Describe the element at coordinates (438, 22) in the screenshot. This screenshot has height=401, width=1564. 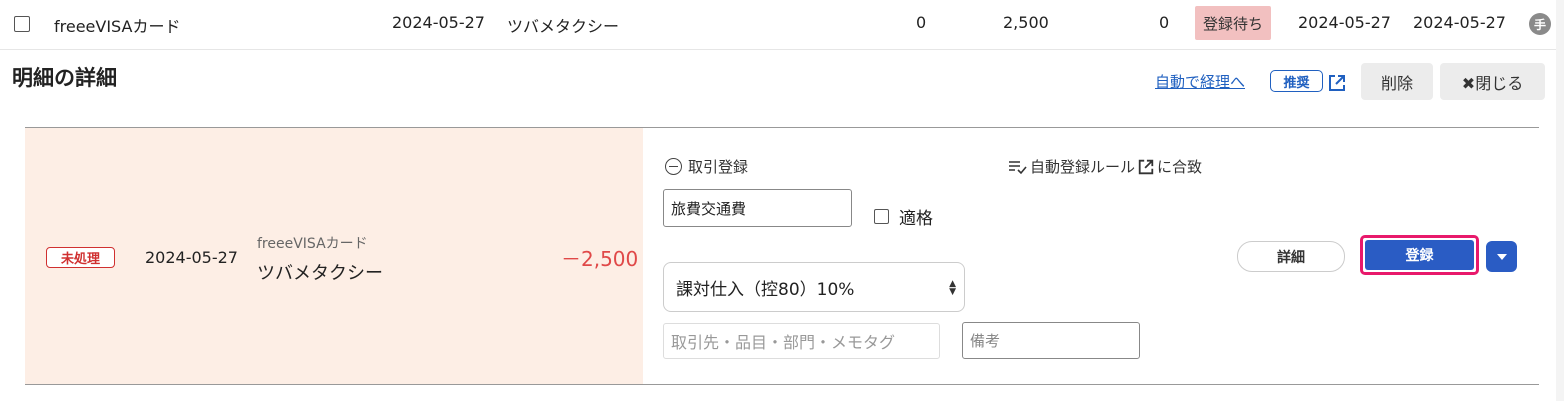
I see `row-date: 2024-05-27` at that location.